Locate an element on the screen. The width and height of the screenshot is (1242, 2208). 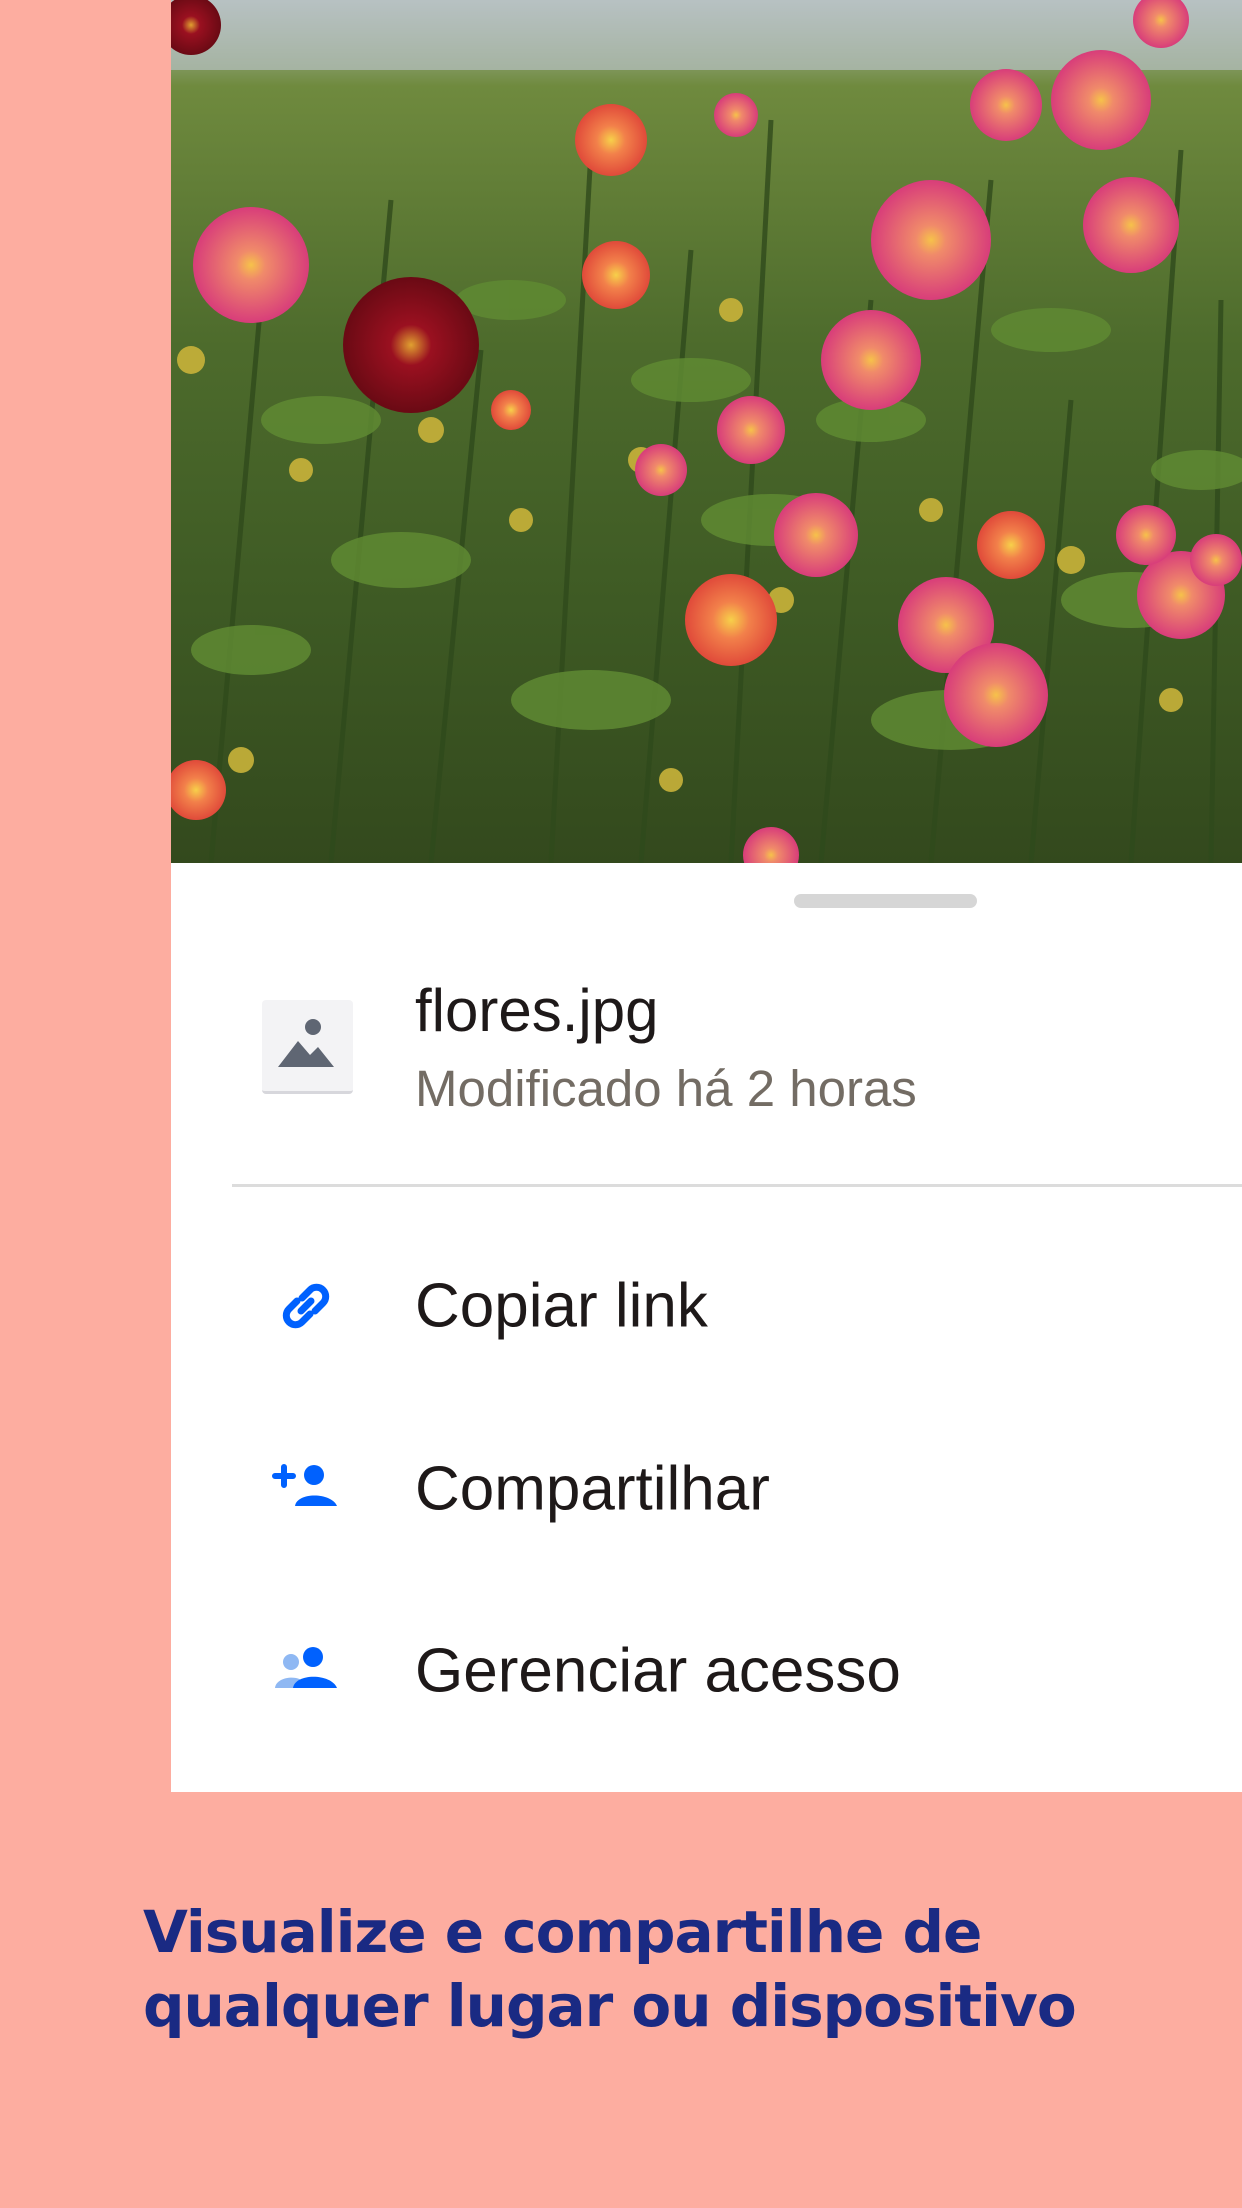
link-icon is located at coordinates (306, 1306).